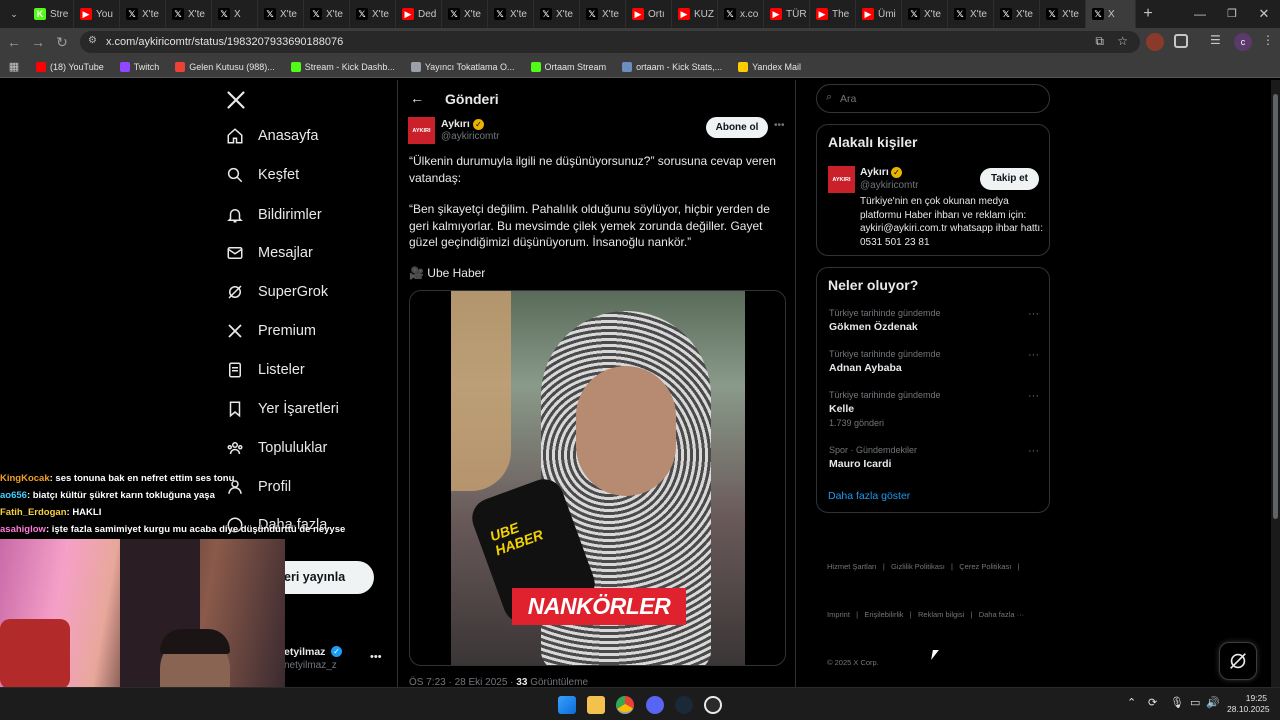 This screenshot has height=720, width=1280. I want to click on windows-start-icon, so click(567, 705).